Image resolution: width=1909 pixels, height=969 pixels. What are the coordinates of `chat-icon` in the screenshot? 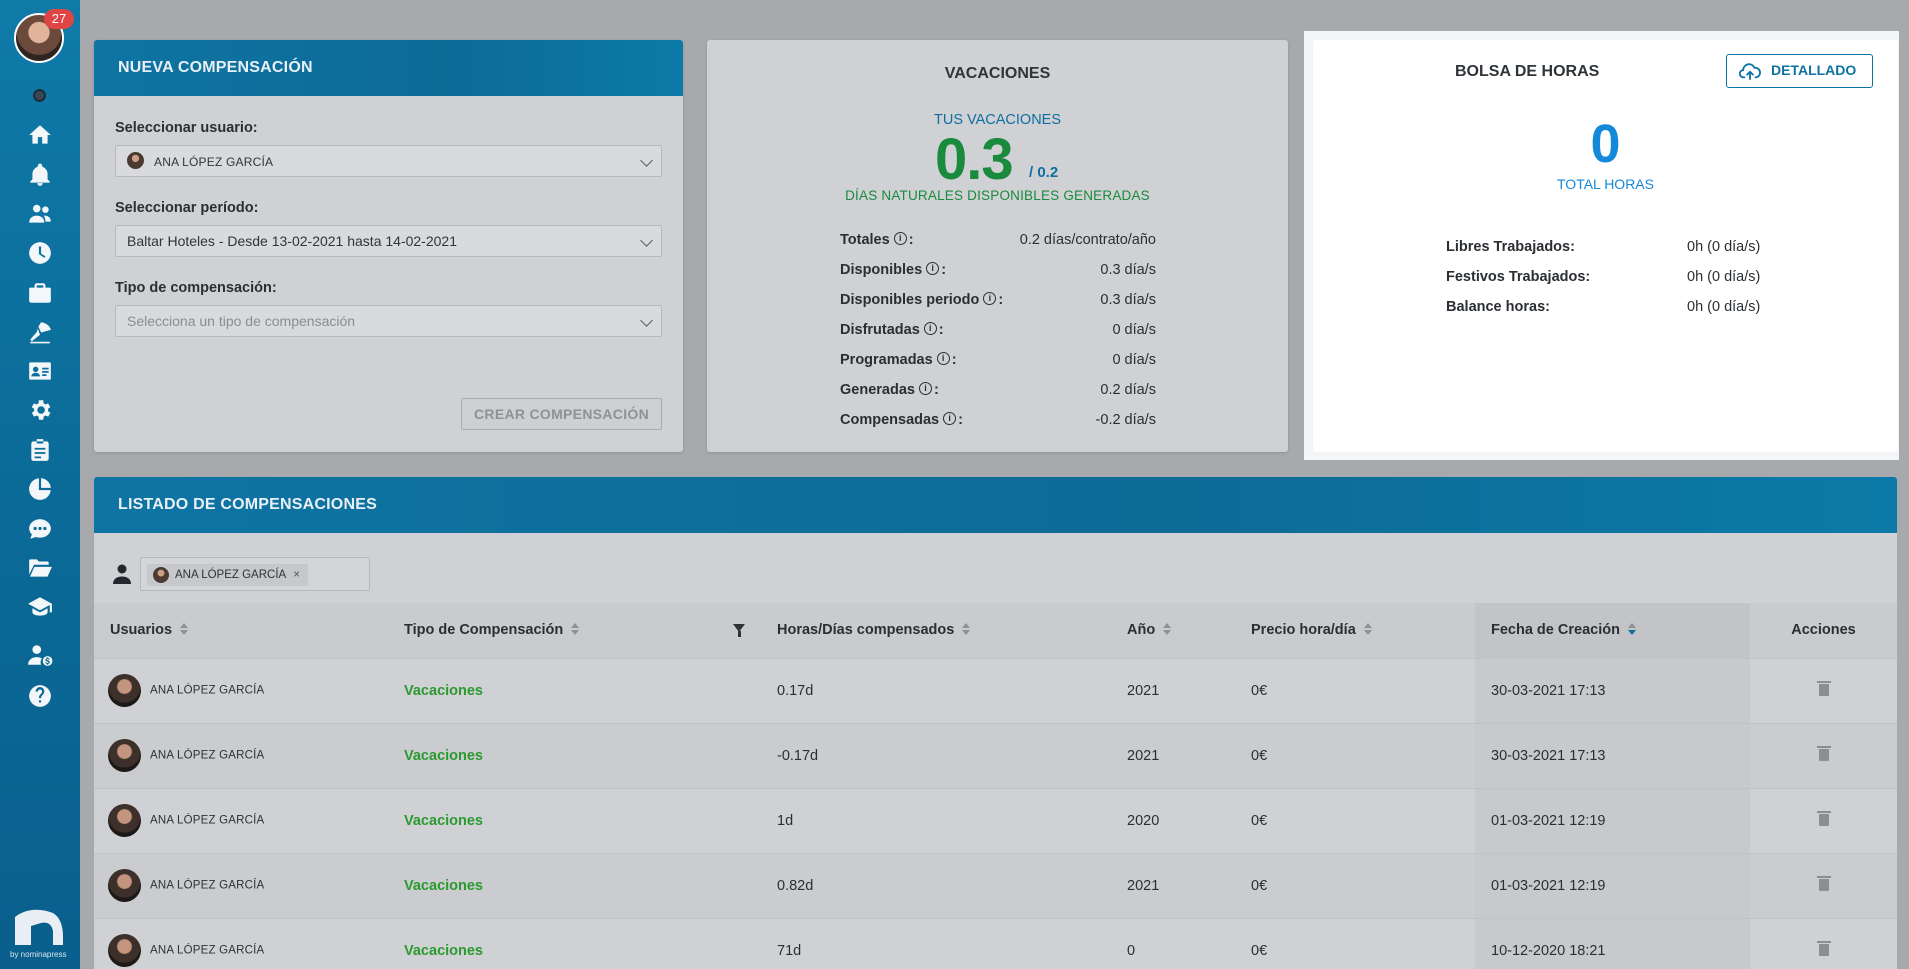 It's located at (40, 529).